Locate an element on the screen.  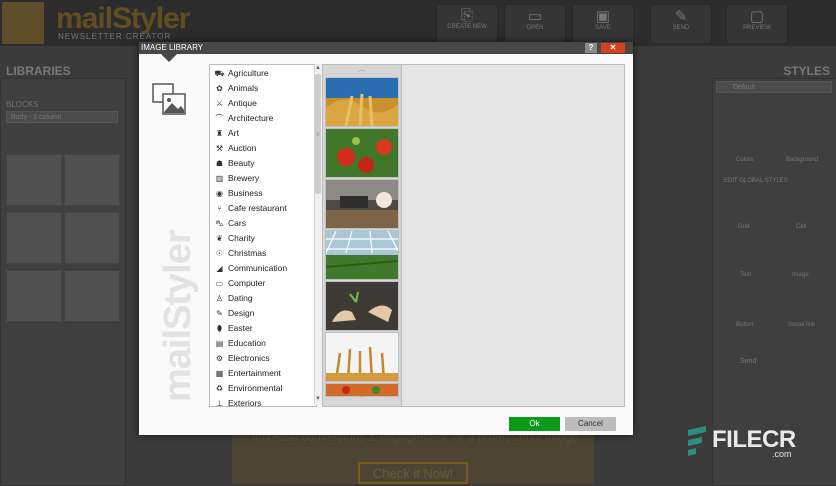
style-item: Cell is located at coordinates (801, 227).